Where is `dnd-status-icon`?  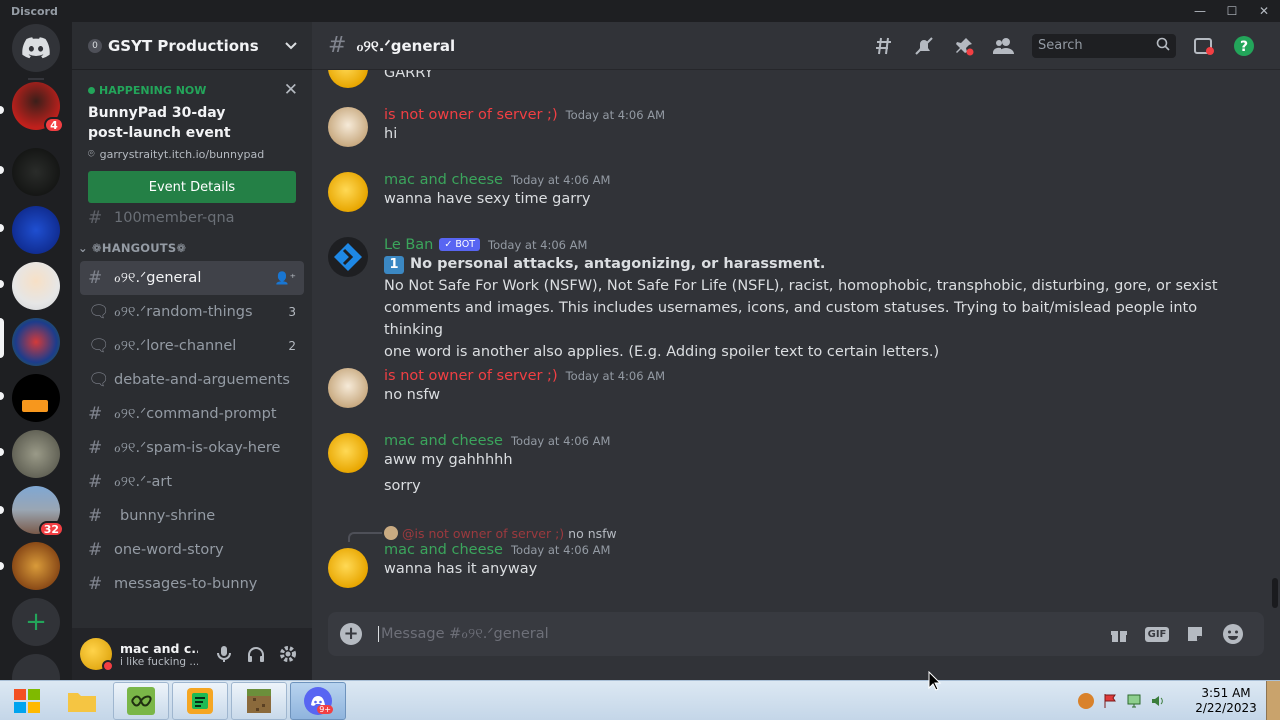 dnd-status-icon is located at coordinates (108, 666).